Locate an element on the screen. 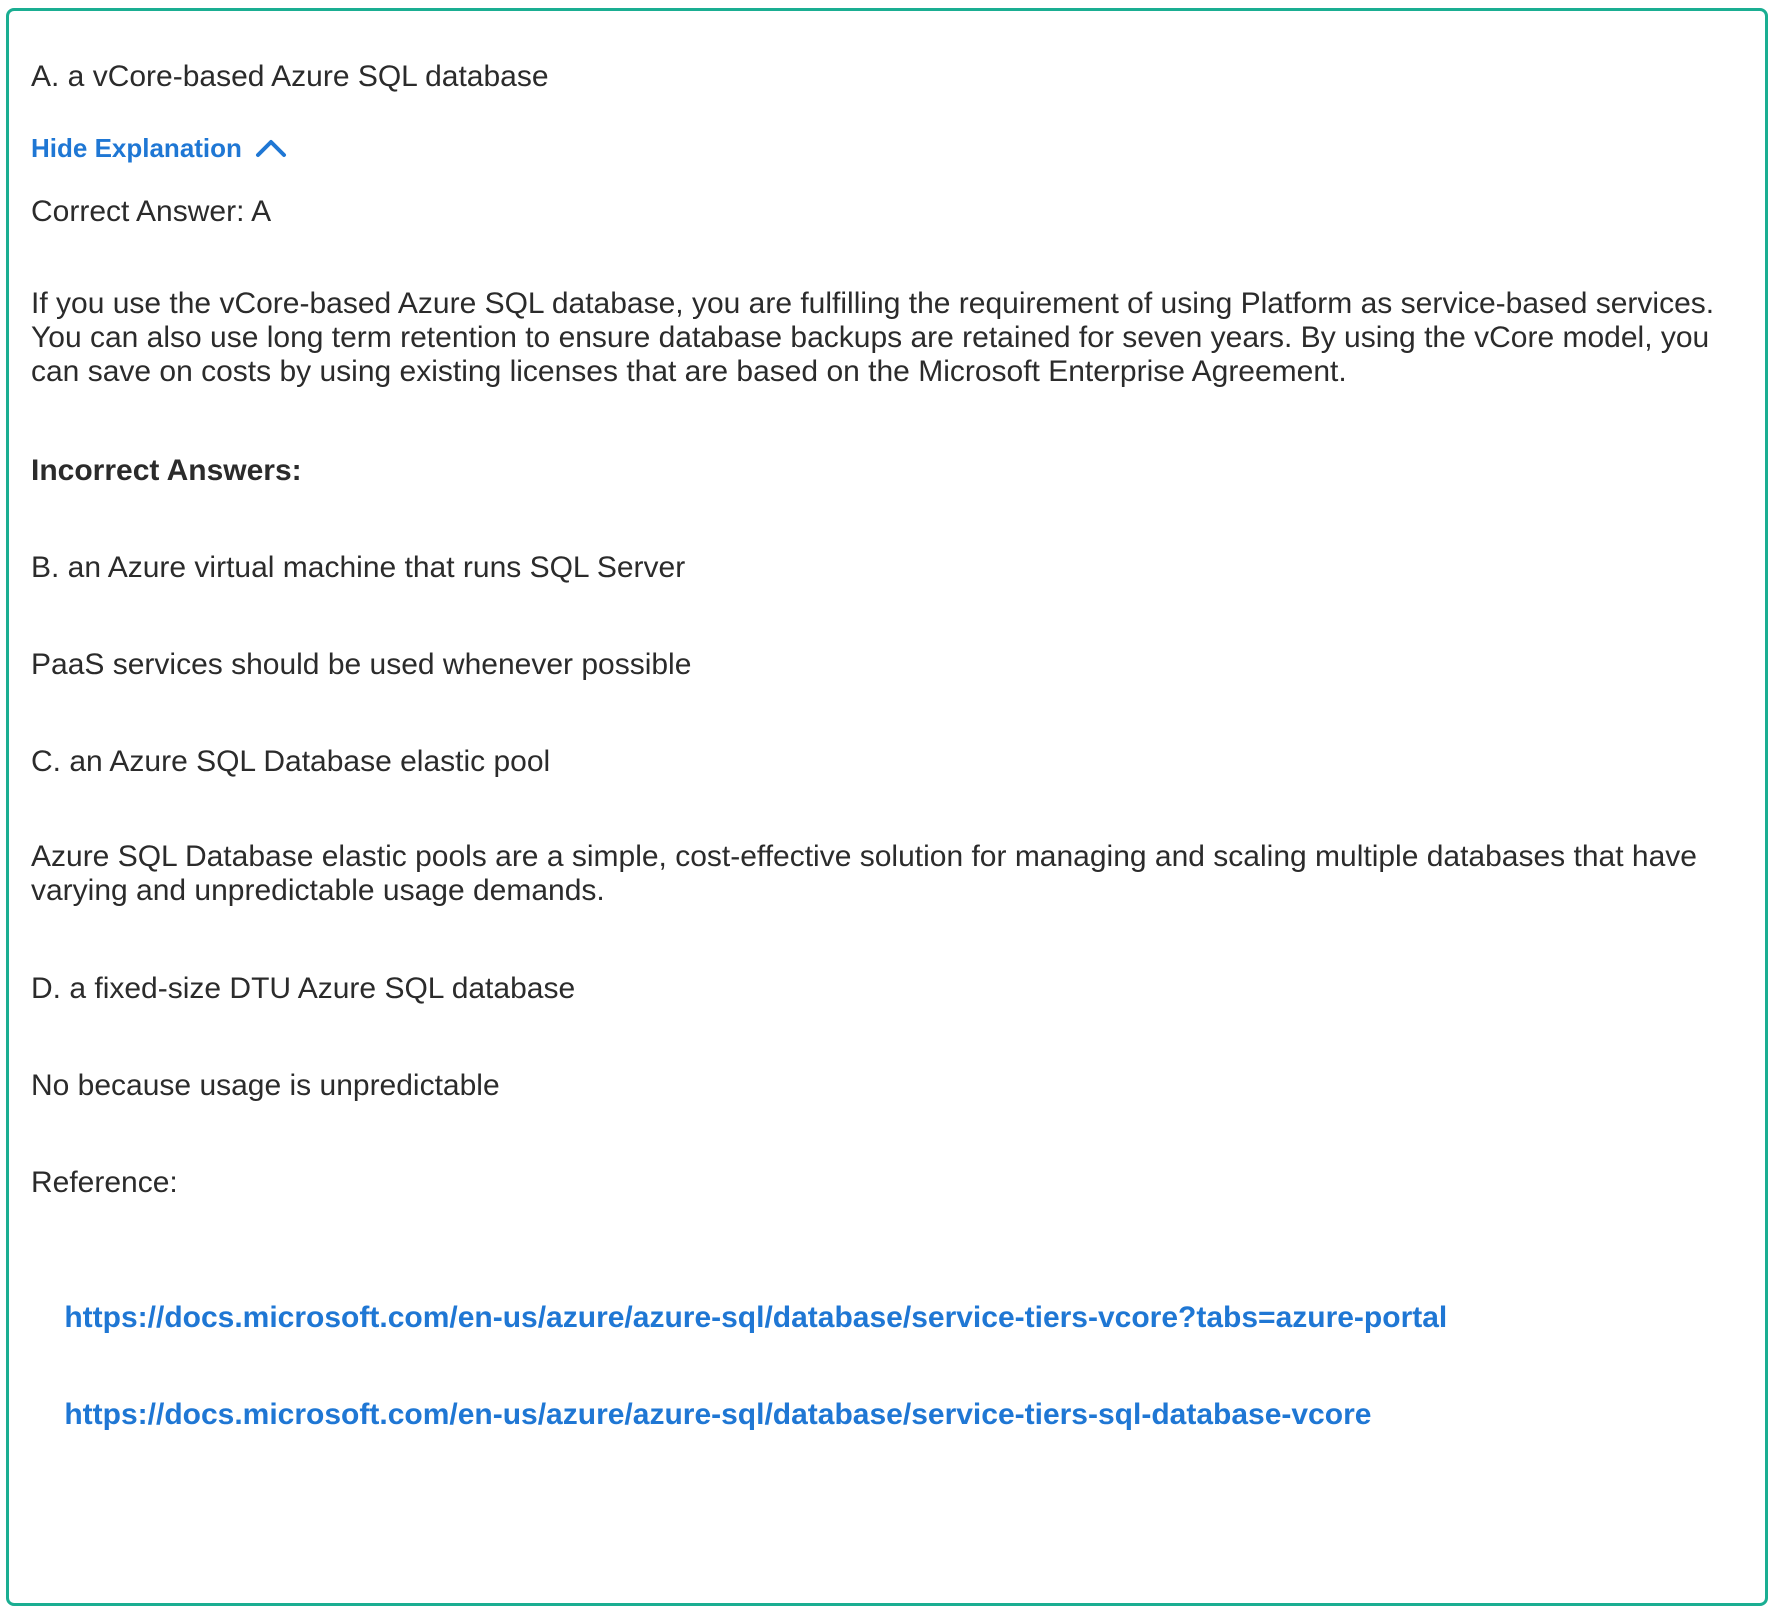  hide-explanation-label: Hide Explanation is located at coordinates (136, 148).